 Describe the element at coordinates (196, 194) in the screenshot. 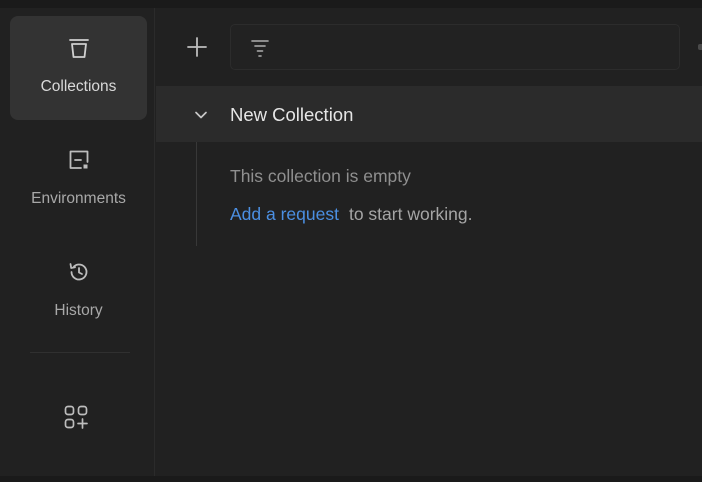

I see `tree-indent-line` at that location.